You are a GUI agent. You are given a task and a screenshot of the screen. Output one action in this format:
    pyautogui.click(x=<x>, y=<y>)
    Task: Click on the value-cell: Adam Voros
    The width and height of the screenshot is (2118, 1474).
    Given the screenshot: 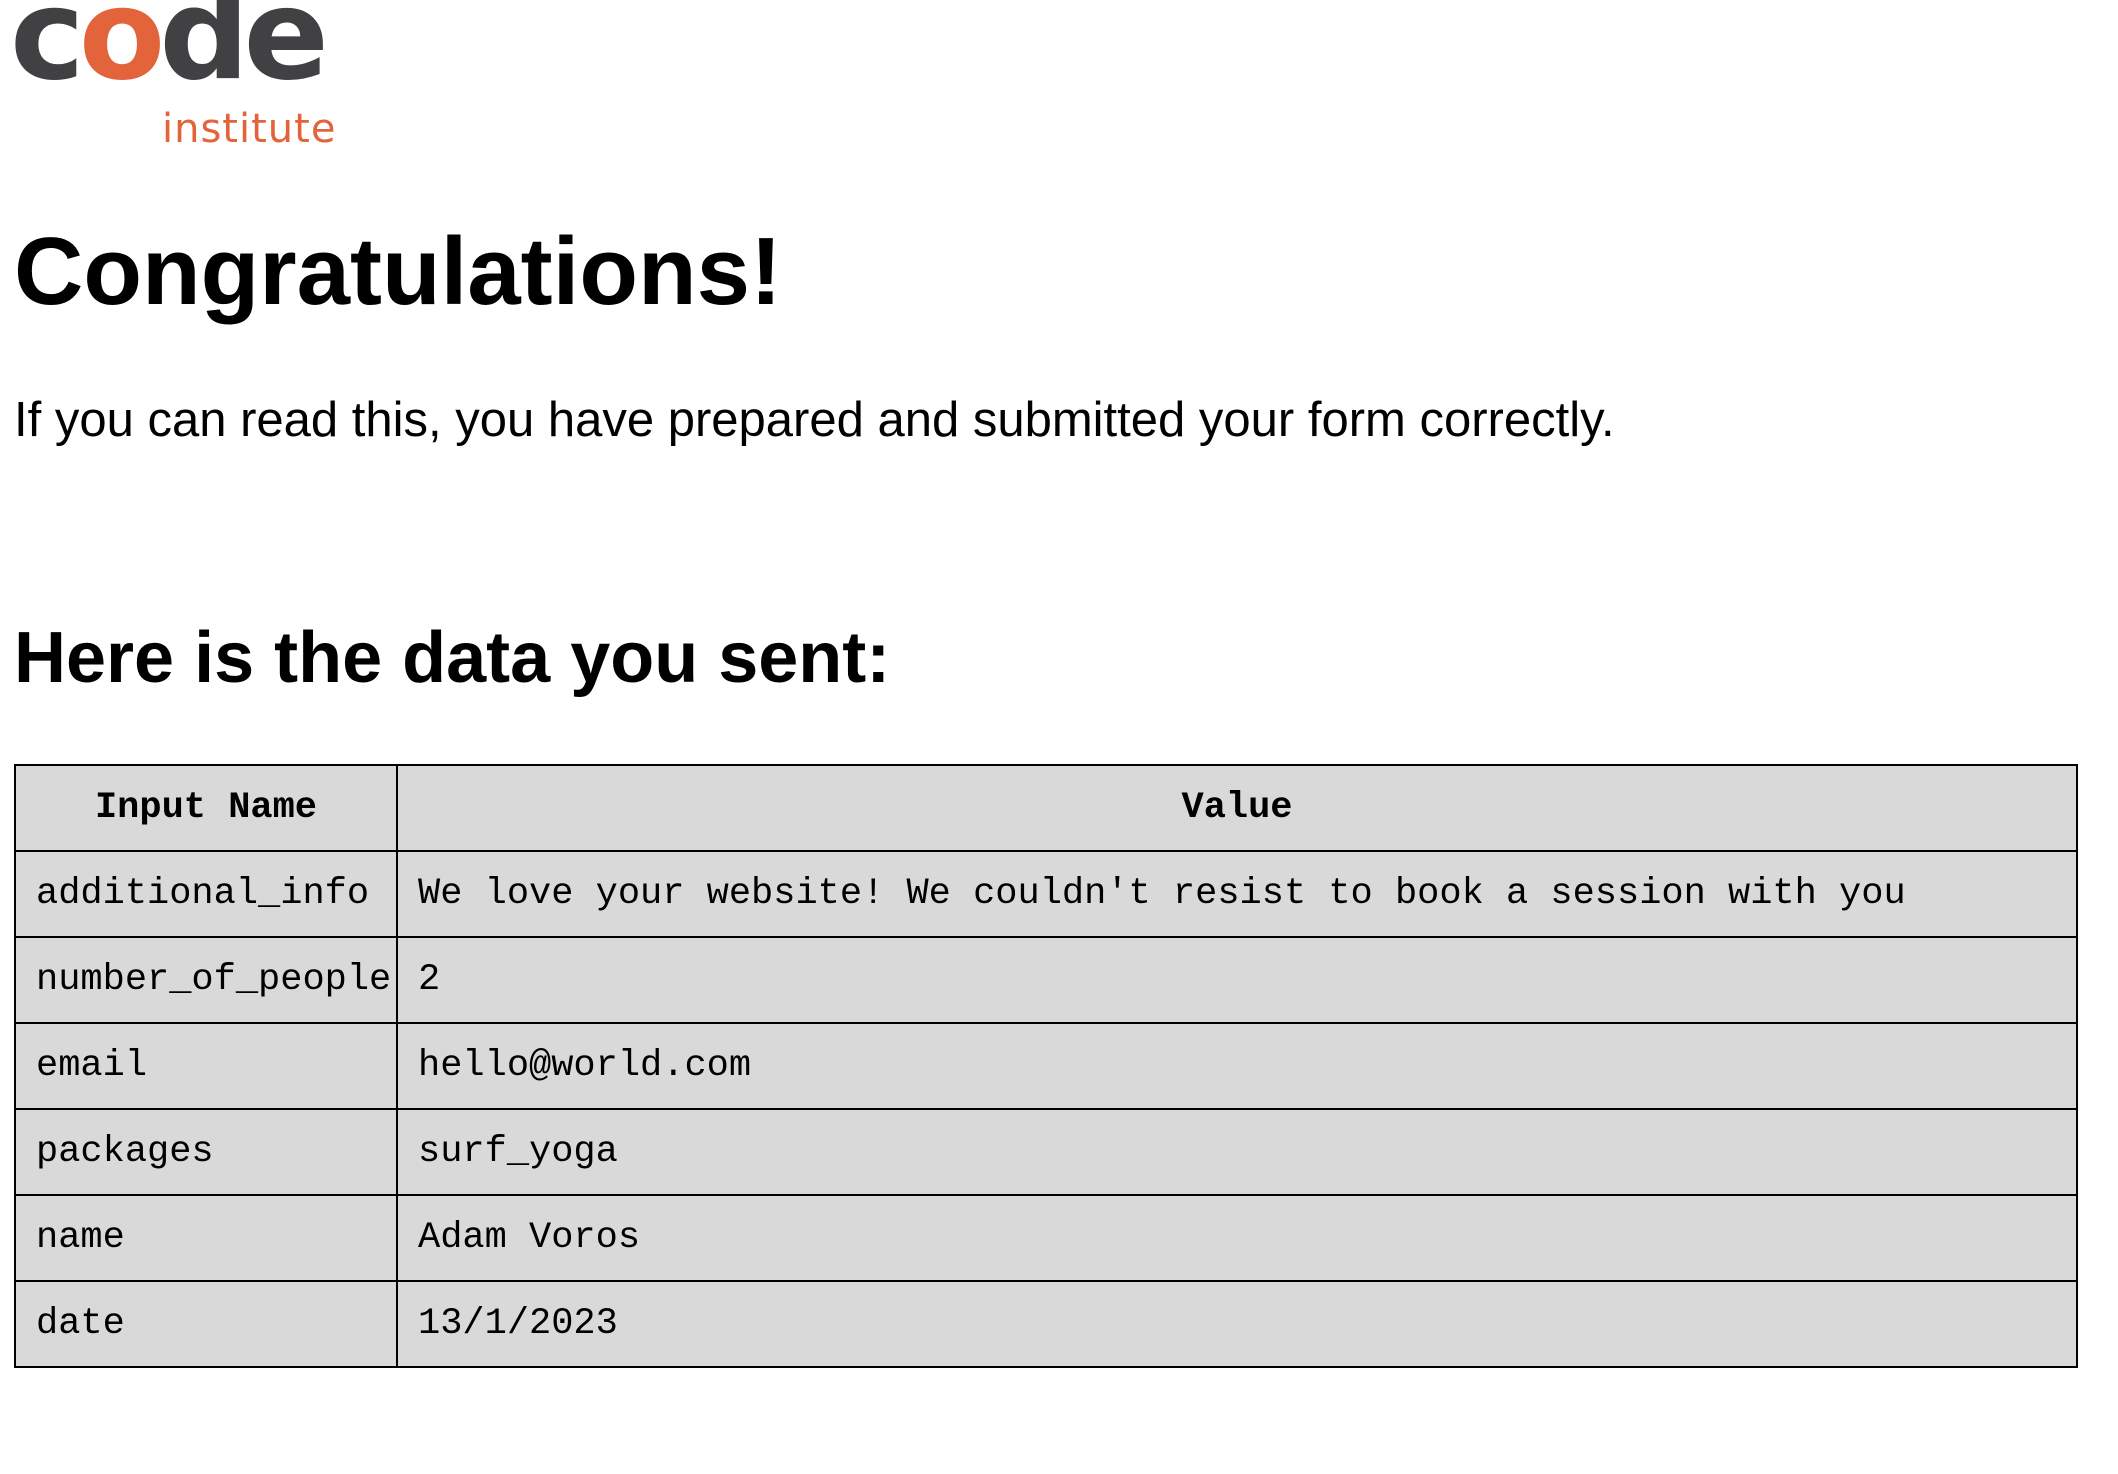 What is the action you would take?
    pyautogui.click(x=1237, y=1238)
    